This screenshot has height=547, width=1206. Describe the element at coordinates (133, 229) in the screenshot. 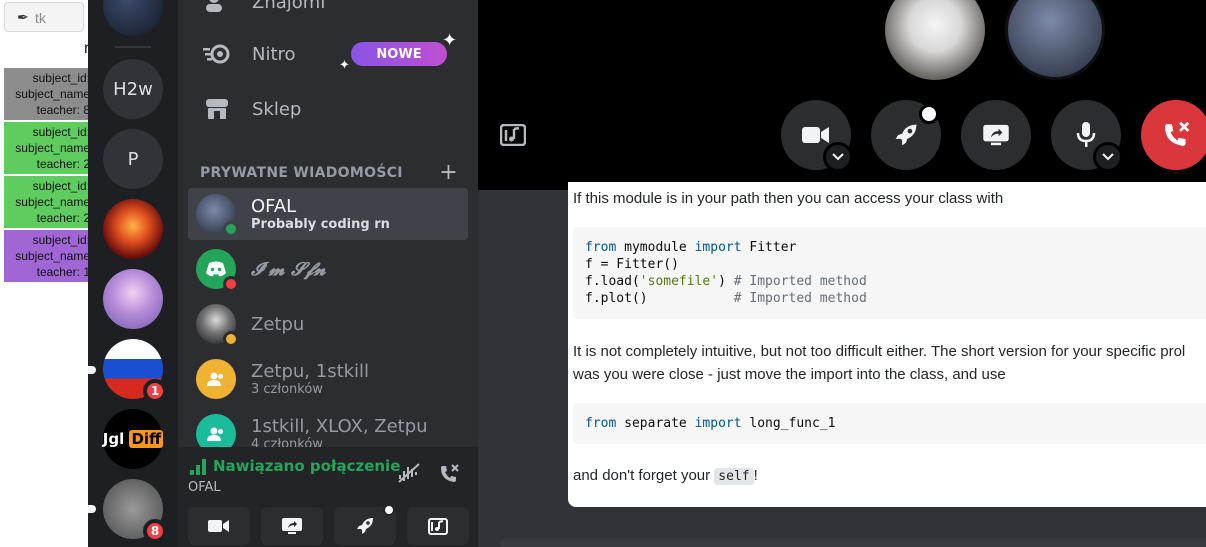

I see `server-icon-phoenix` at that location.